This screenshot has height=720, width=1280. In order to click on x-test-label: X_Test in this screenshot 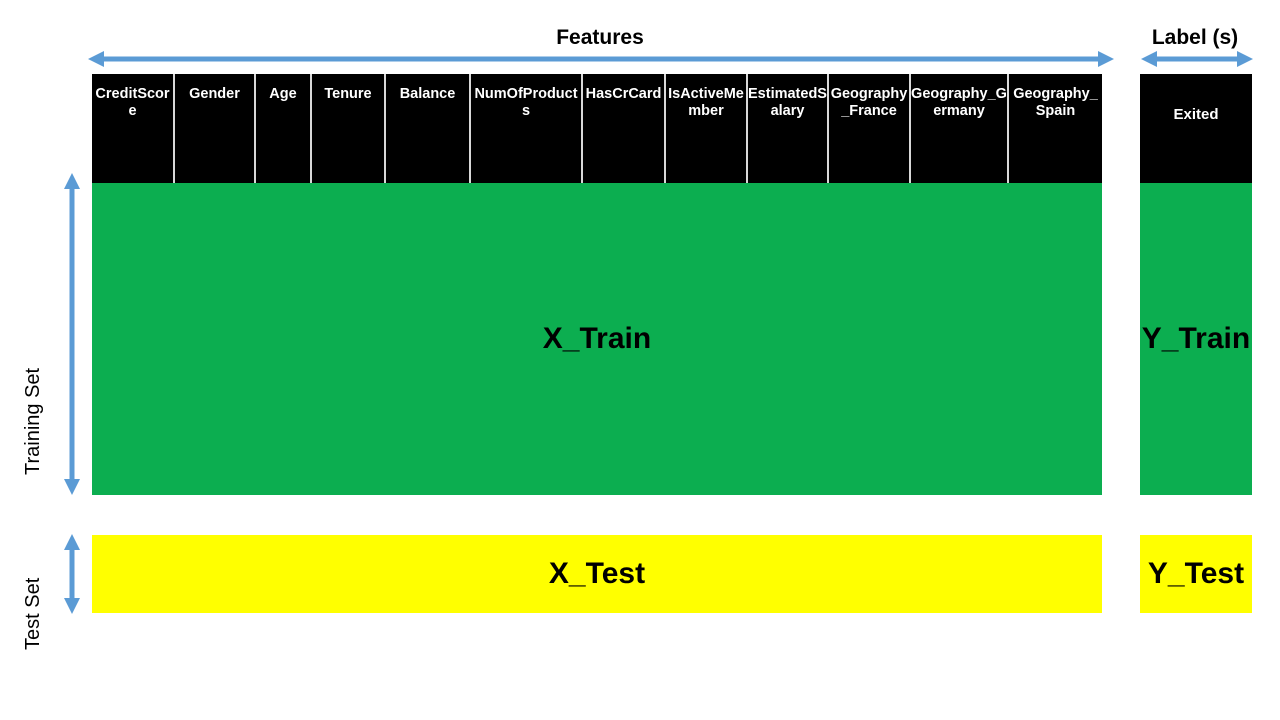, I will do `click(597, 573)`.